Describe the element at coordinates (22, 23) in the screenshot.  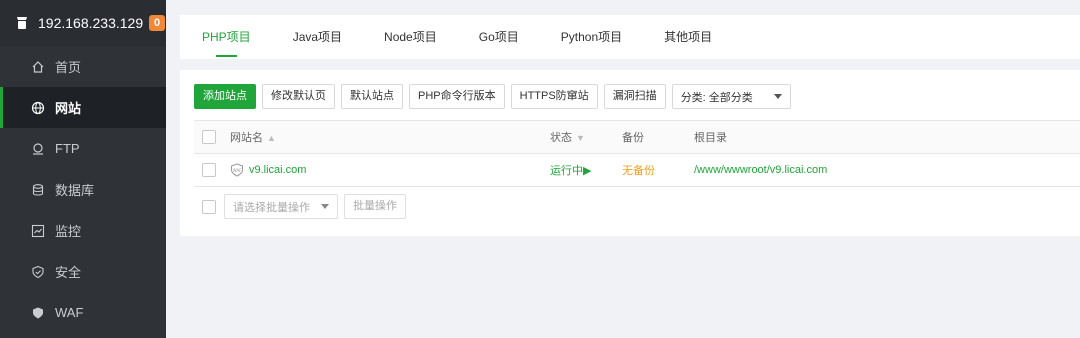
I see `server-icon` at that location.